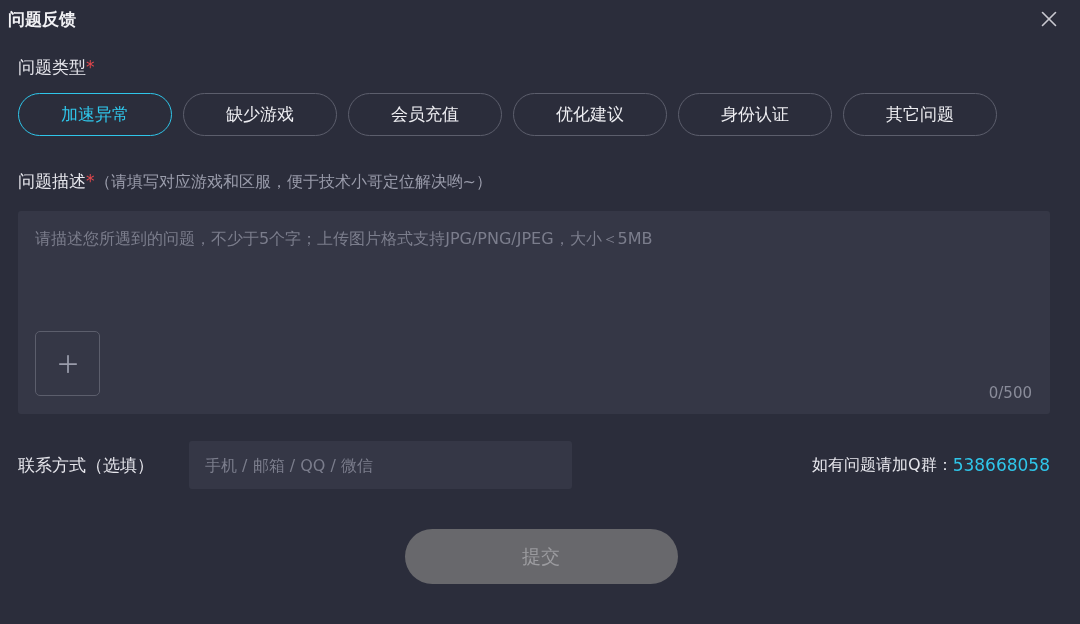 The image size is (1080, 624). Describe the element at coordinates (255, 181) in the screenshot. I see `description-label: 问题描述*（请填写对应游戏和区服，便于技术小哥定位解决哟~）` at that location.